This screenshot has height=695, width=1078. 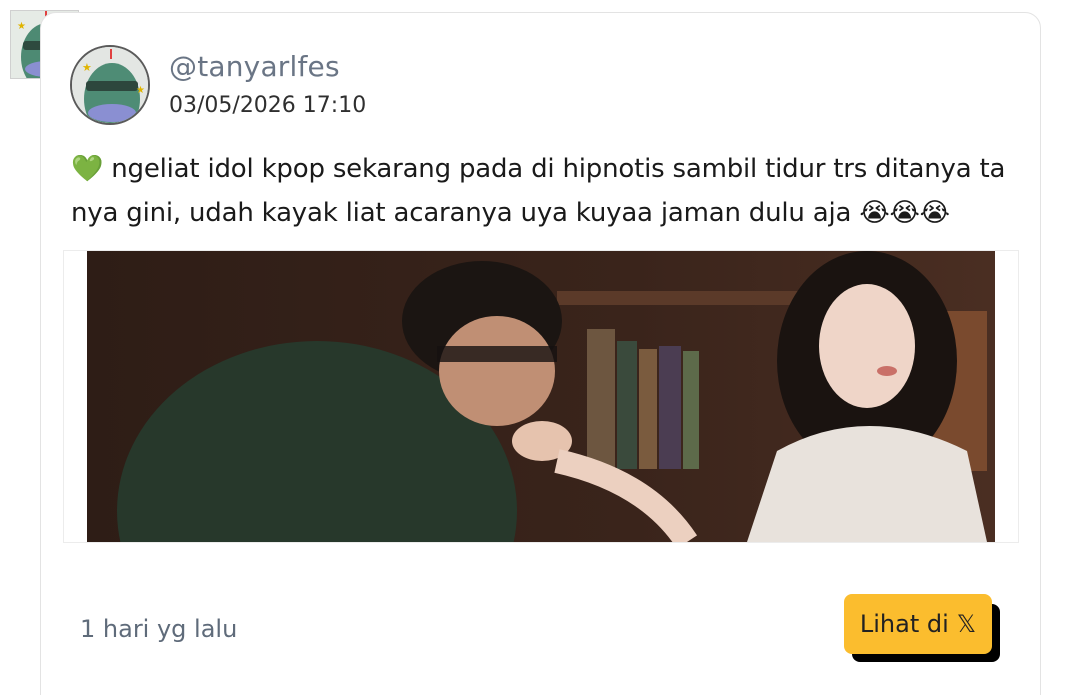 What do you see at coordinates (110, 85) in the screenshot?
I see `avatar: ★ ★` at bounding box center [110, 85].